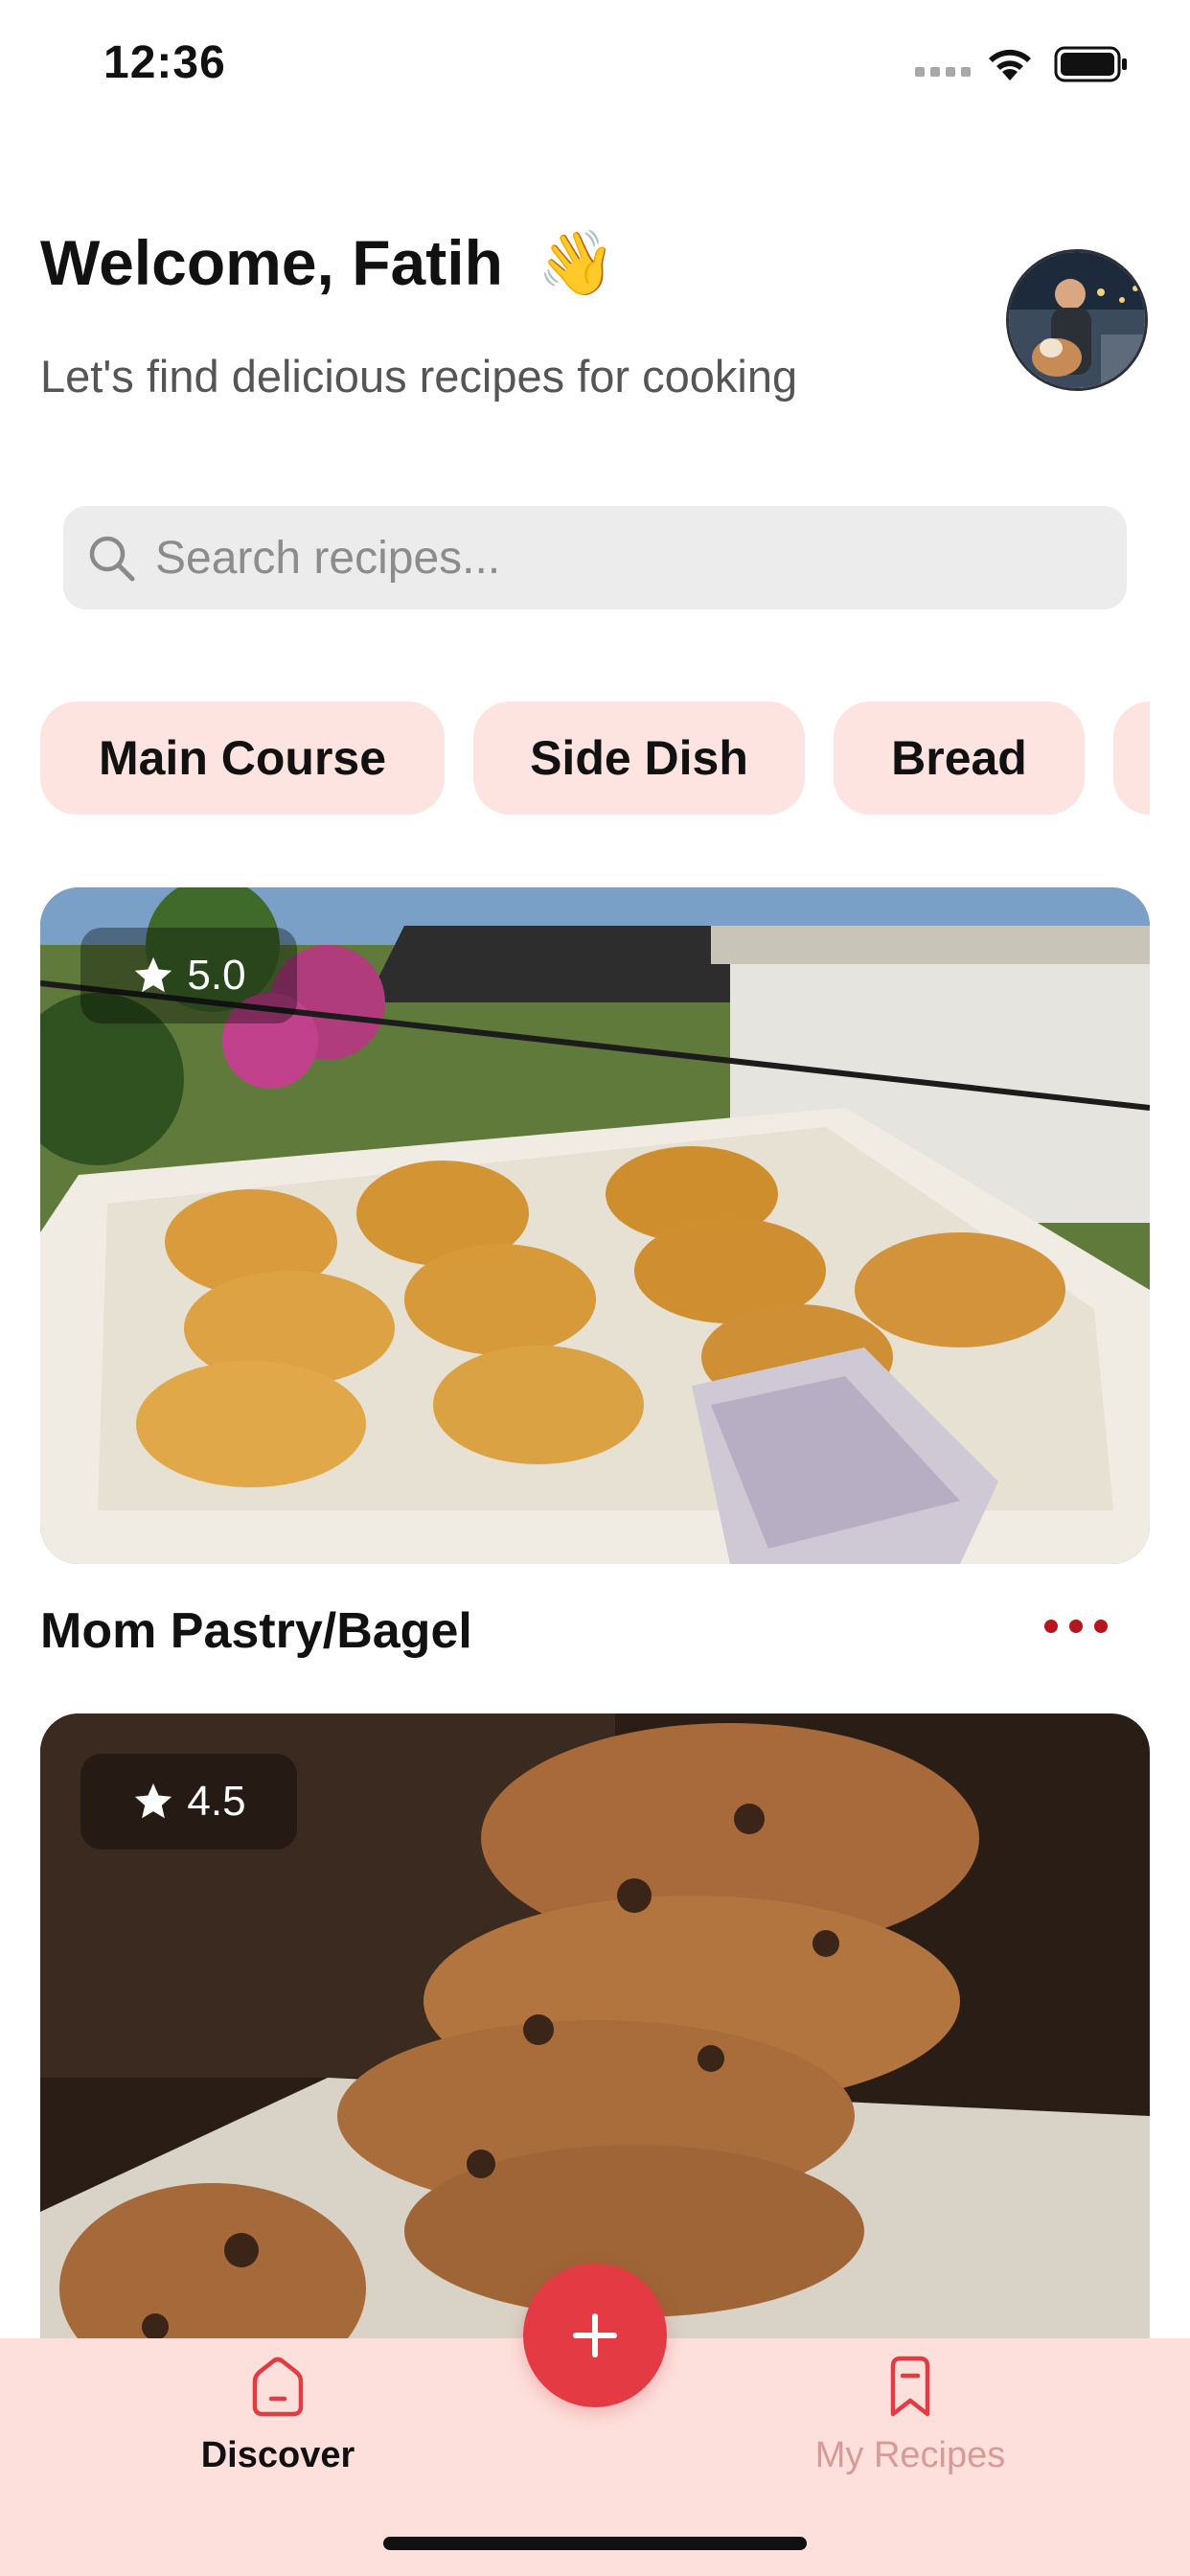  Describe the element at coordinates (1010, 64) in the screenshot. I see `wifi-icon` at that location.